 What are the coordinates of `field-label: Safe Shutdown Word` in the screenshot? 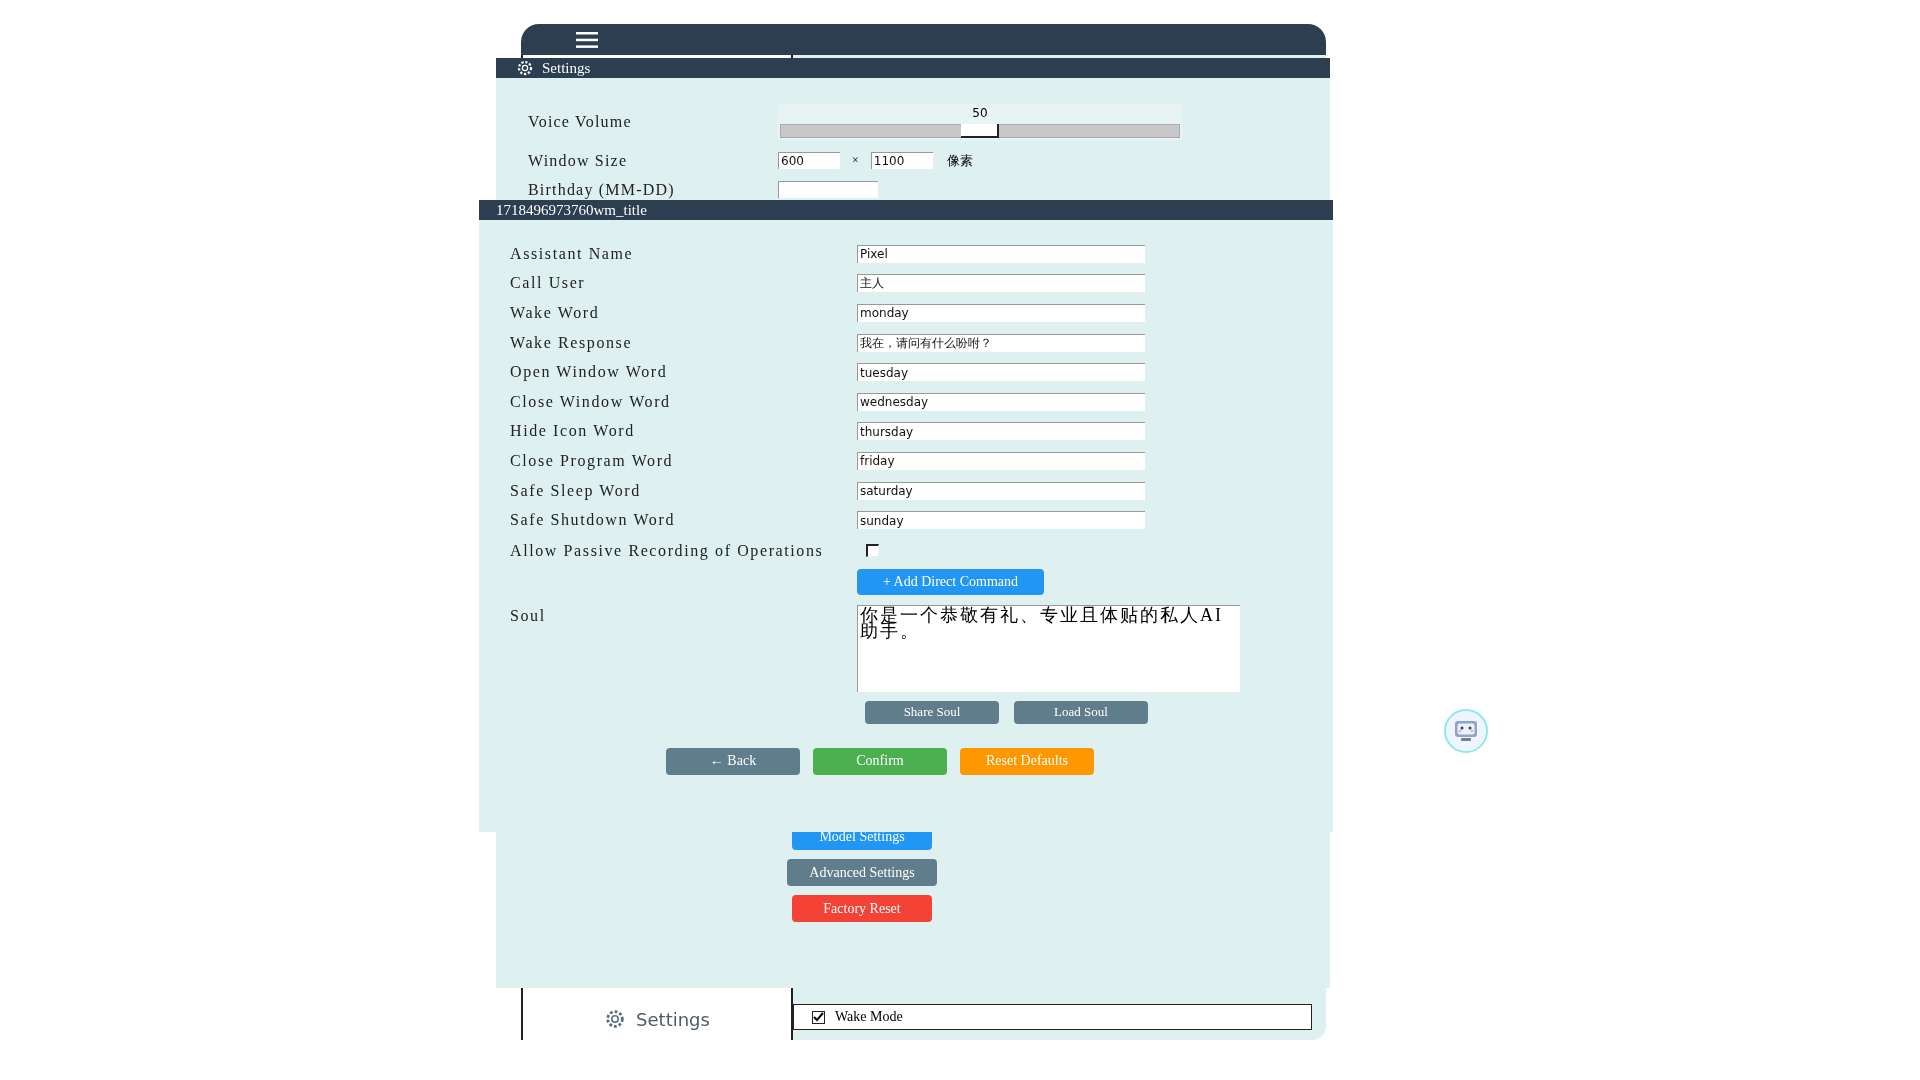 It's located at (593, 520).